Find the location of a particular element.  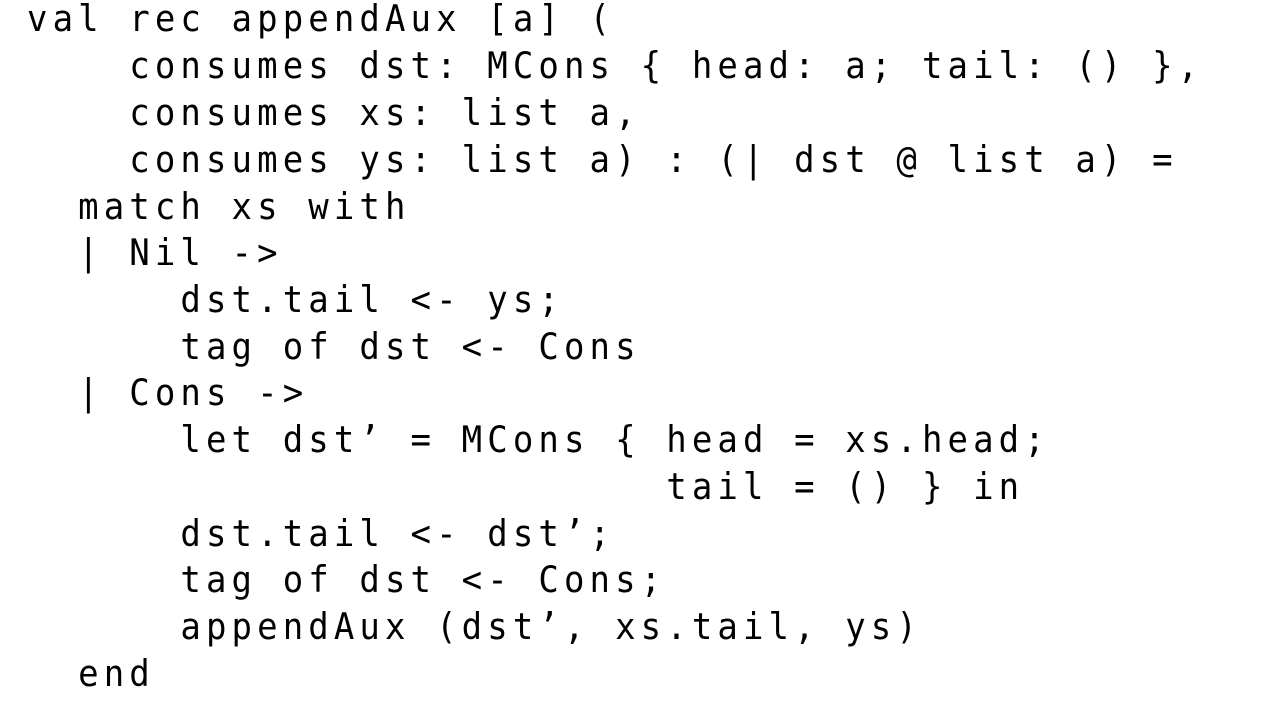

code-line: match xs with is located at coordinates (219, 207).